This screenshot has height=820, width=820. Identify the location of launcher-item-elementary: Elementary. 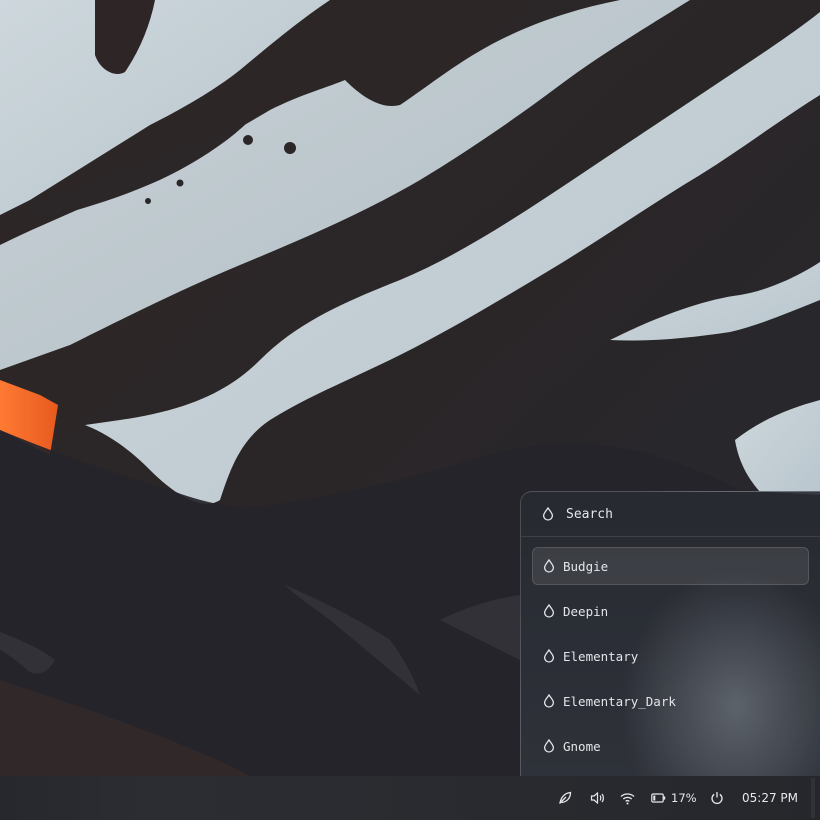
(670, 656).